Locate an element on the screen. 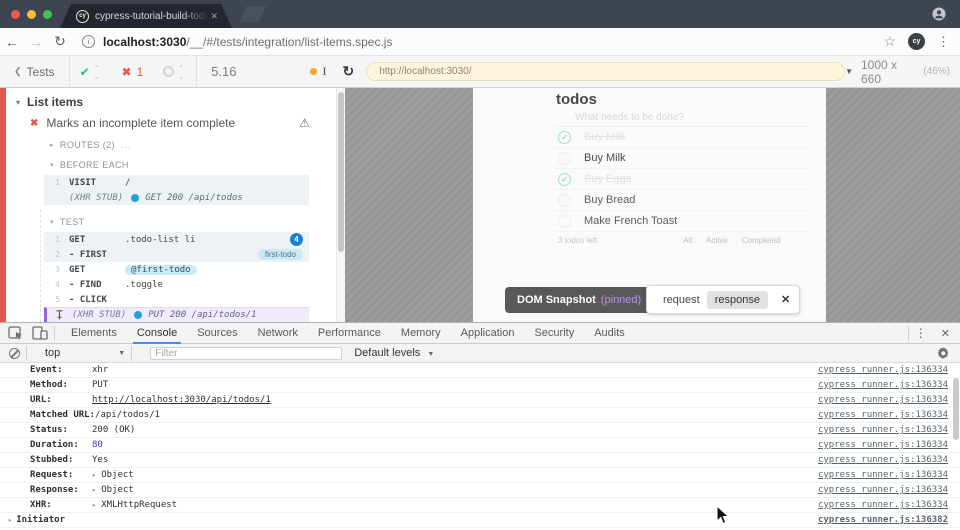 This screenshot has width=960, height=530. todo-item: ✓ Buy Milk is located at coordinates (682, 137).